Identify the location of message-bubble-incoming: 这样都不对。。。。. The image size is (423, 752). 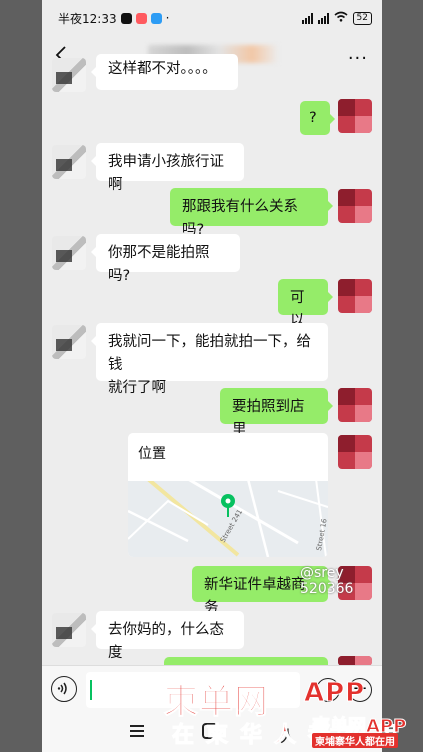
(164, 72).